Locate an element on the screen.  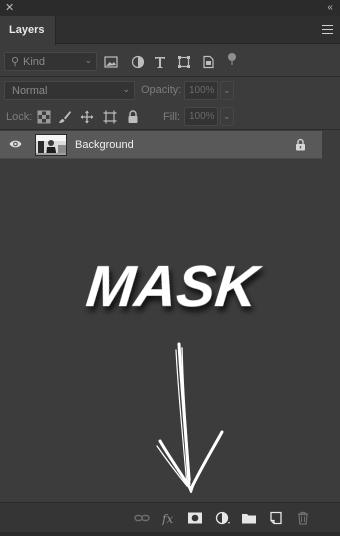
shape-filter-icon is located at coordinates (184, 62).